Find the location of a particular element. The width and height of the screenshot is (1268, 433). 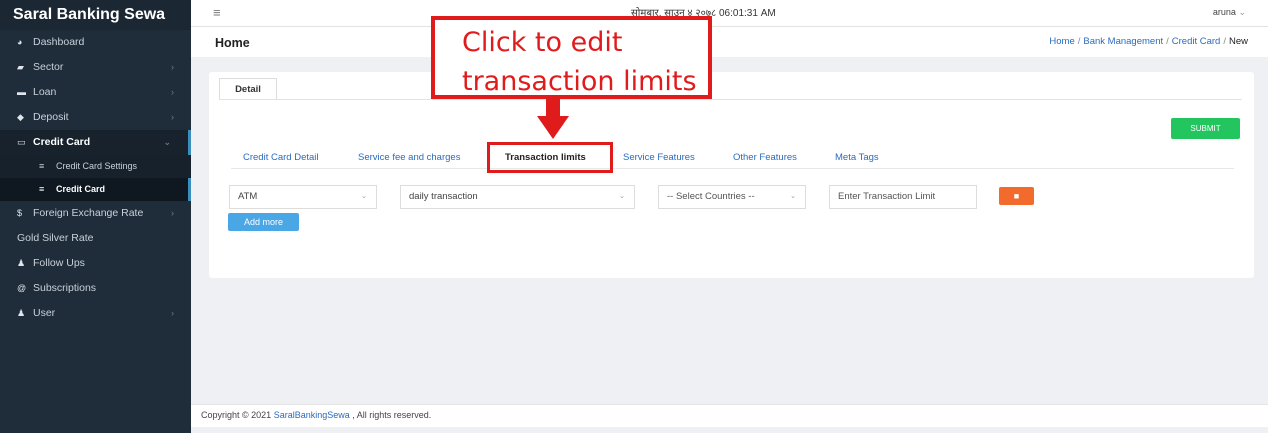

trash-icon: ■ is located at coordinates (1016, 196).